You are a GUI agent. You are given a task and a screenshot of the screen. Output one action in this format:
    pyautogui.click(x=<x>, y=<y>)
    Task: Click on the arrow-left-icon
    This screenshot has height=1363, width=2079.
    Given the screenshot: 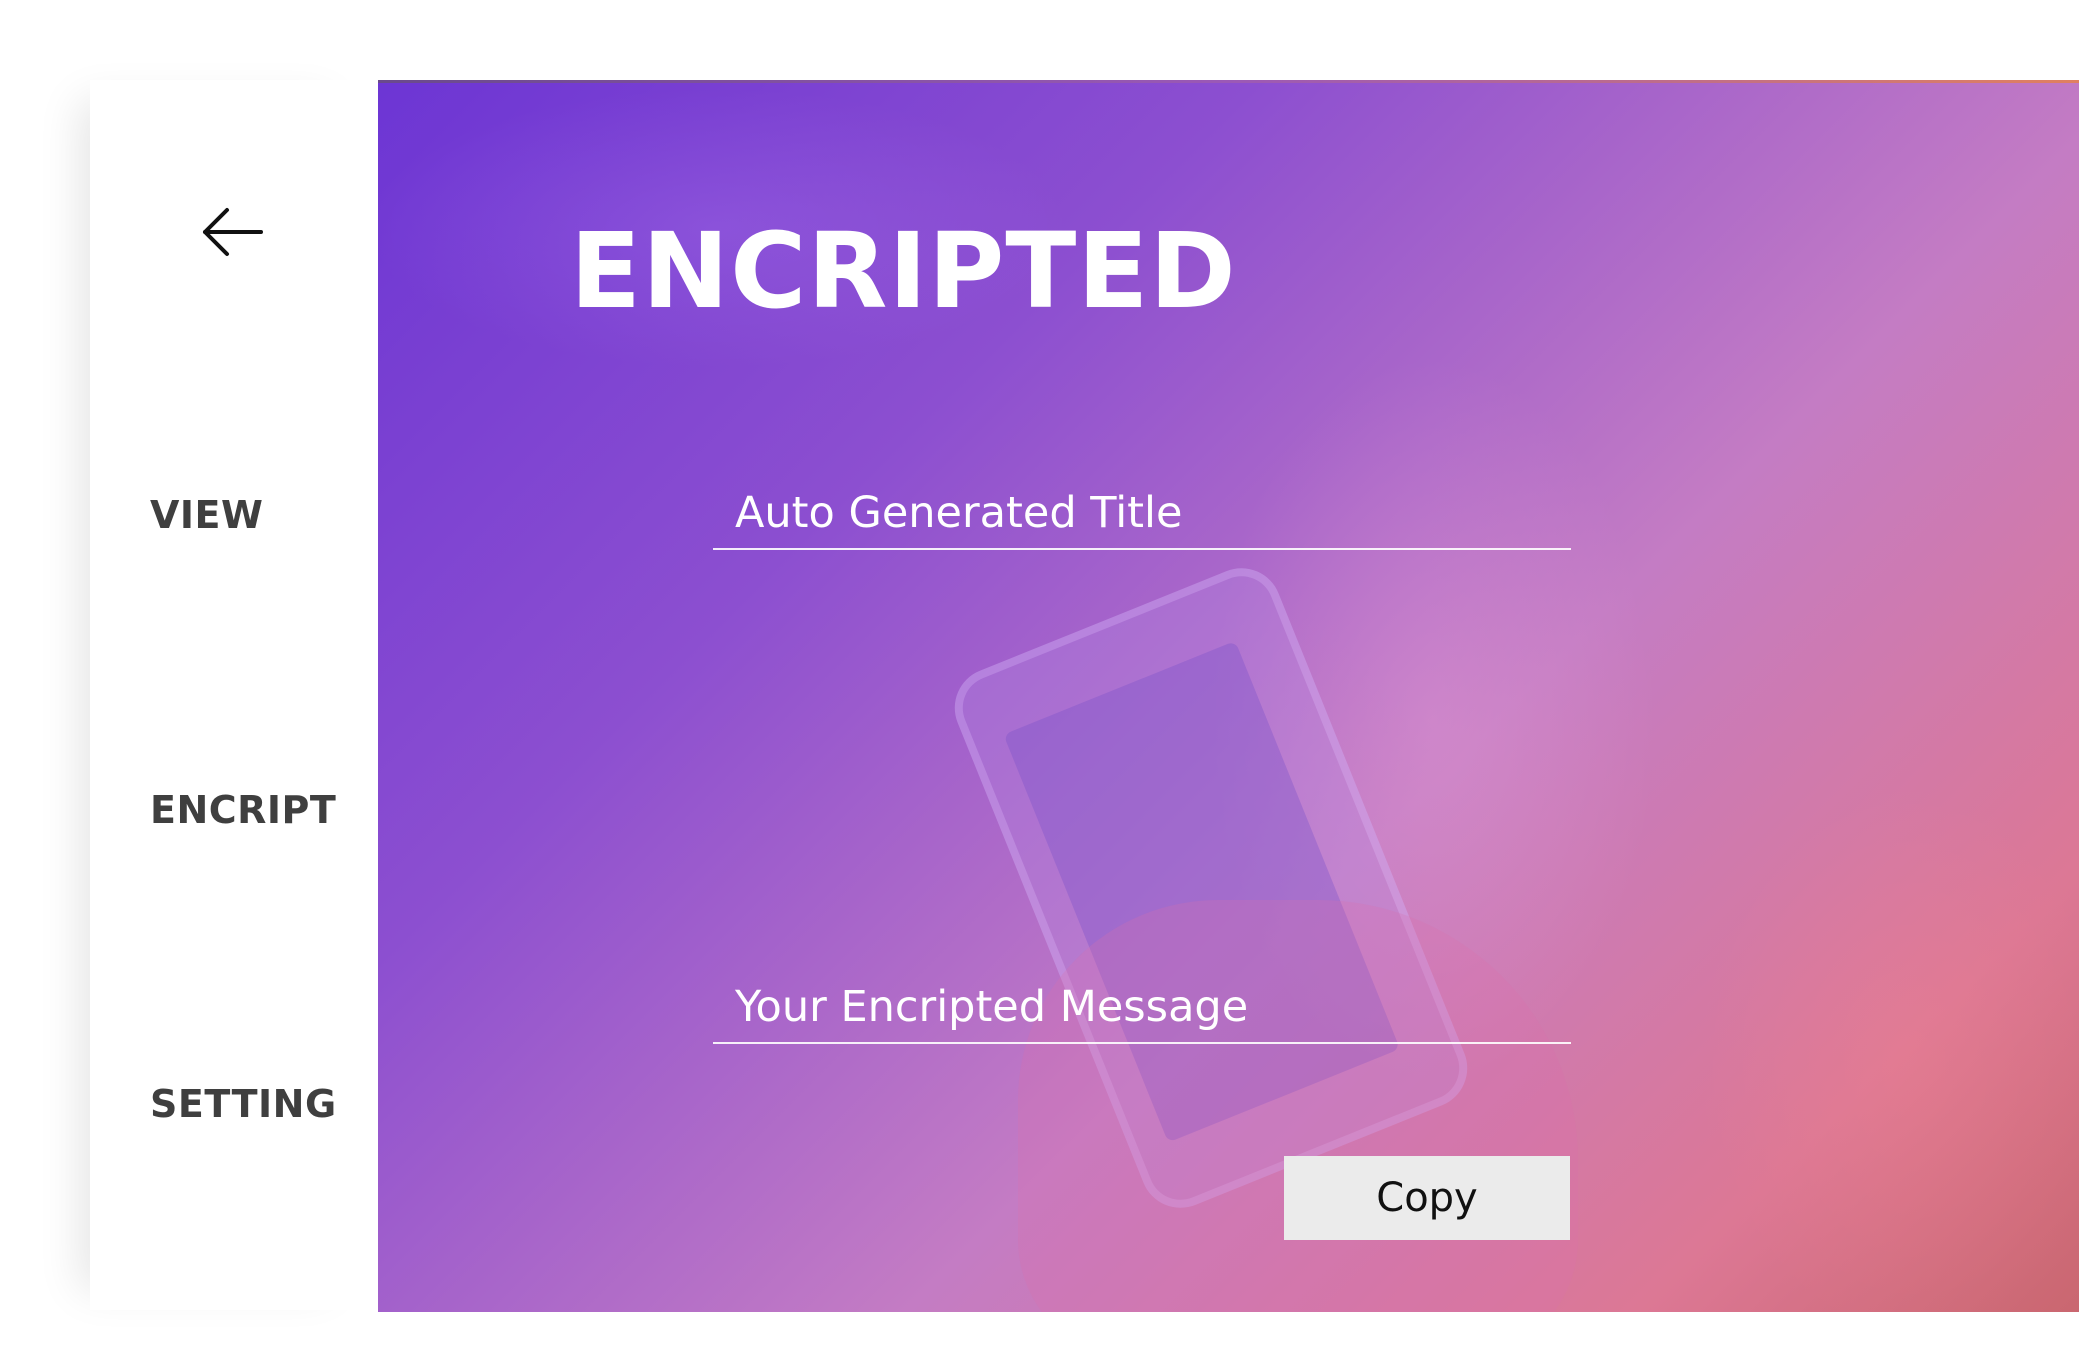 What is the action you would take?
    pyautogui.click(x=233, y=232)
    